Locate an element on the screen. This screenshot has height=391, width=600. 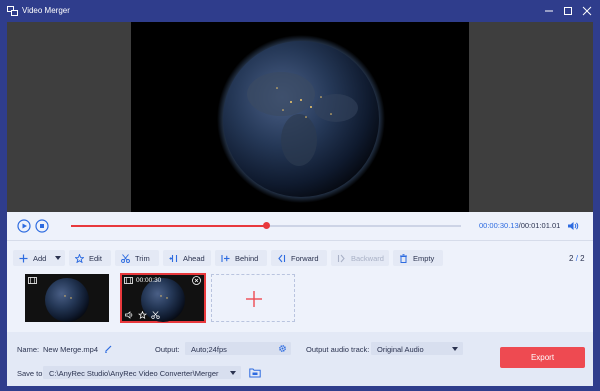
progress-fill is located at coordinates (168, 226).